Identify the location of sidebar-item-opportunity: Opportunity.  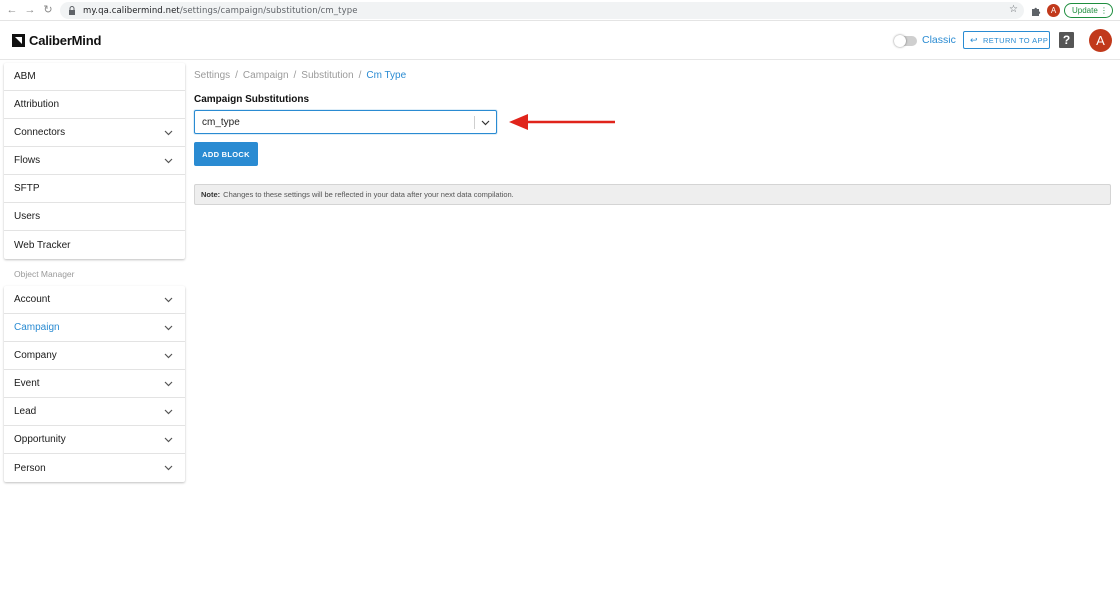
(94, 440).